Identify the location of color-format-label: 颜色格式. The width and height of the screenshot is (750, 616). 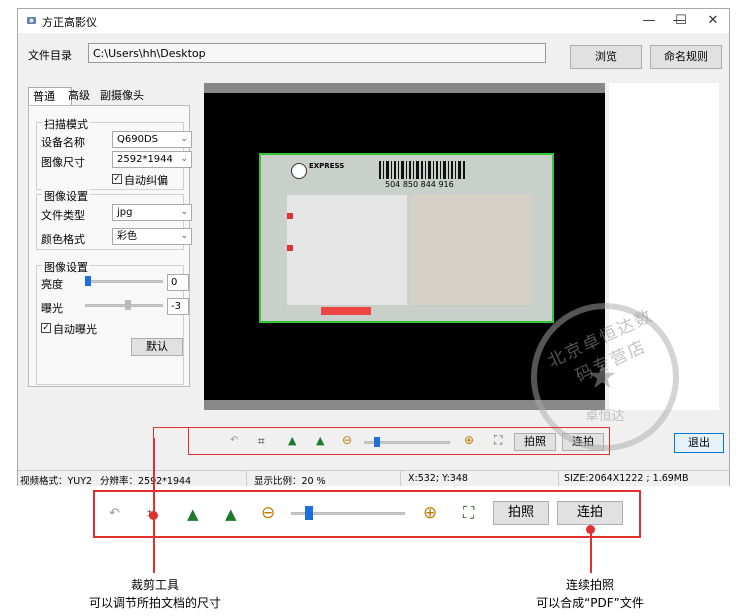
(63, 239).